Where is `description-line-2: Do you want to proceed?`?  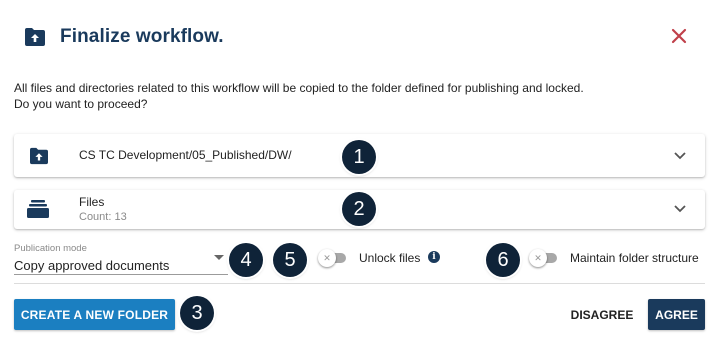
description-line-2: Do you want to proceed? is located at coordinates (81, 104).